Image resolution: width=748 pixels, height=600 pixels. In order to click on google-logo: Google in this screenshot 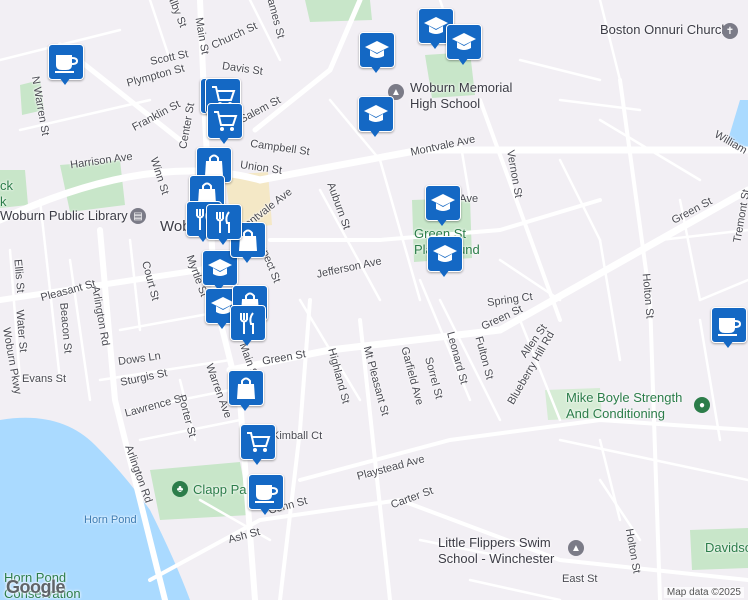, I will do `click(36, 587)`.